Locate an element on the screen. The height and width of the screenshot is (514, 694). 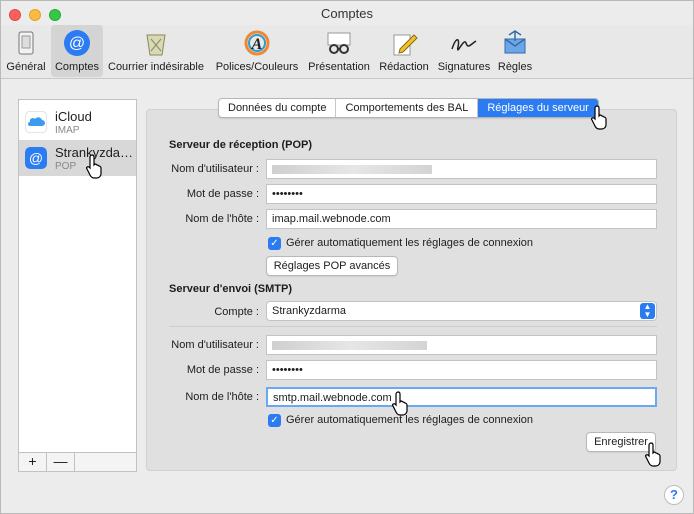
toolbar-signatures: Signatures is located at coordinates (464, 51).